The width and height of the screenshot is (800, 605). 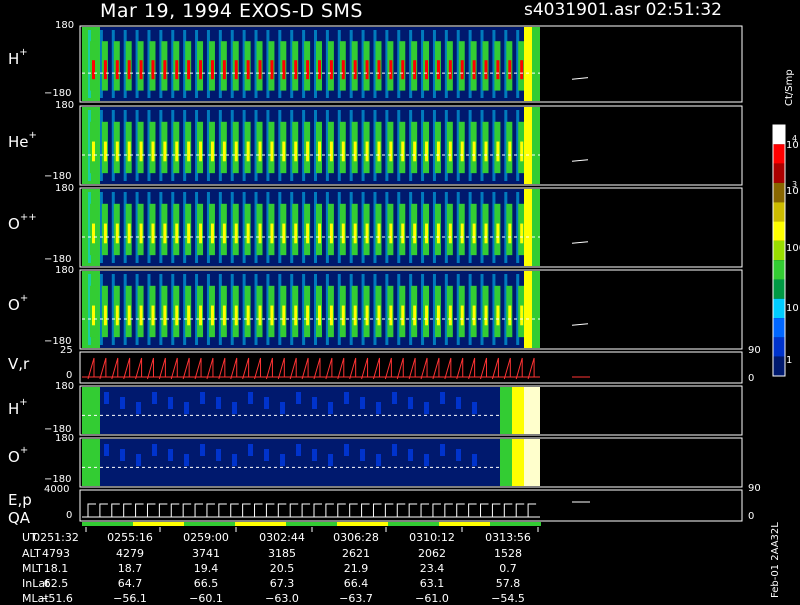 What do you see at coordinates (751, 378) in the screenshot?
I see `rtick-vr-bottom: 0` at bounding box center [751, 378].